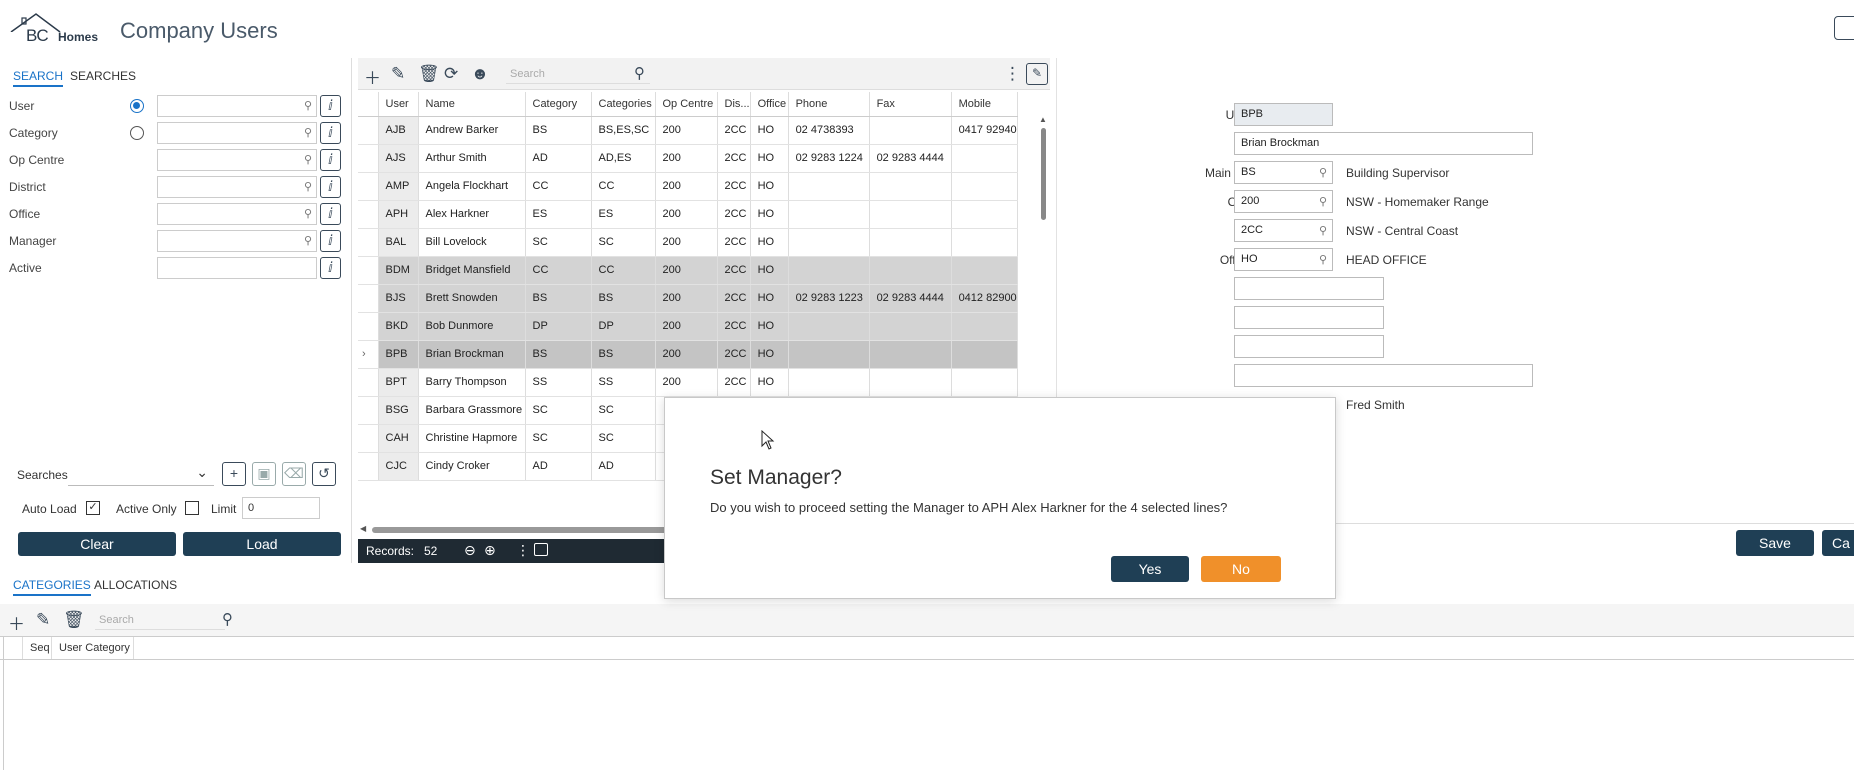 The width and height of the screenshot is (1854, 770). Describe the element at coordinates (192, 508) in the screenshot. I see `active-only-checkbox` at that location.